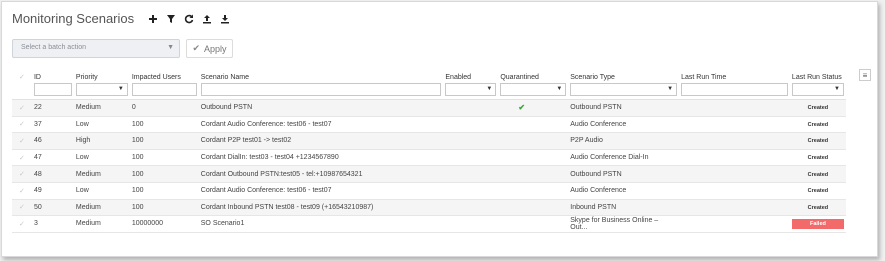  I want to click on column-menu-icon: ≡, so click(865, 75).